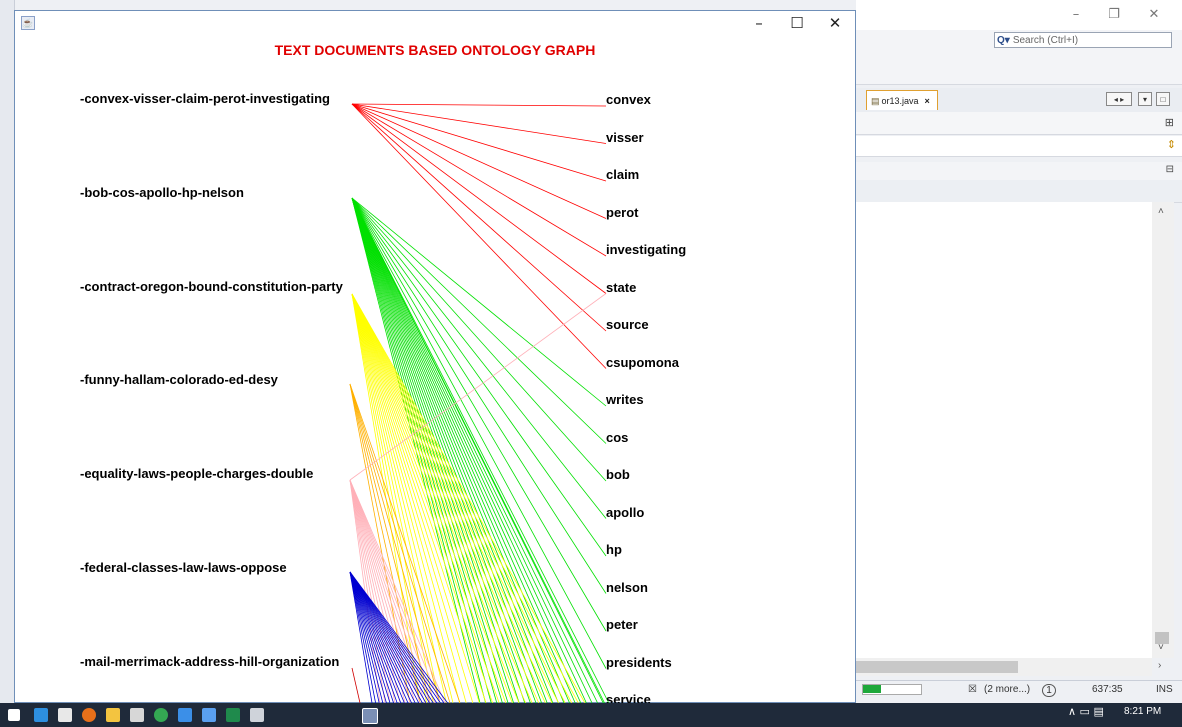 This screenshot has height=727, width=1182. Describe the element at coordinates (1164, 689) in the screenshot. I see `insert-mode: INS` at that location.